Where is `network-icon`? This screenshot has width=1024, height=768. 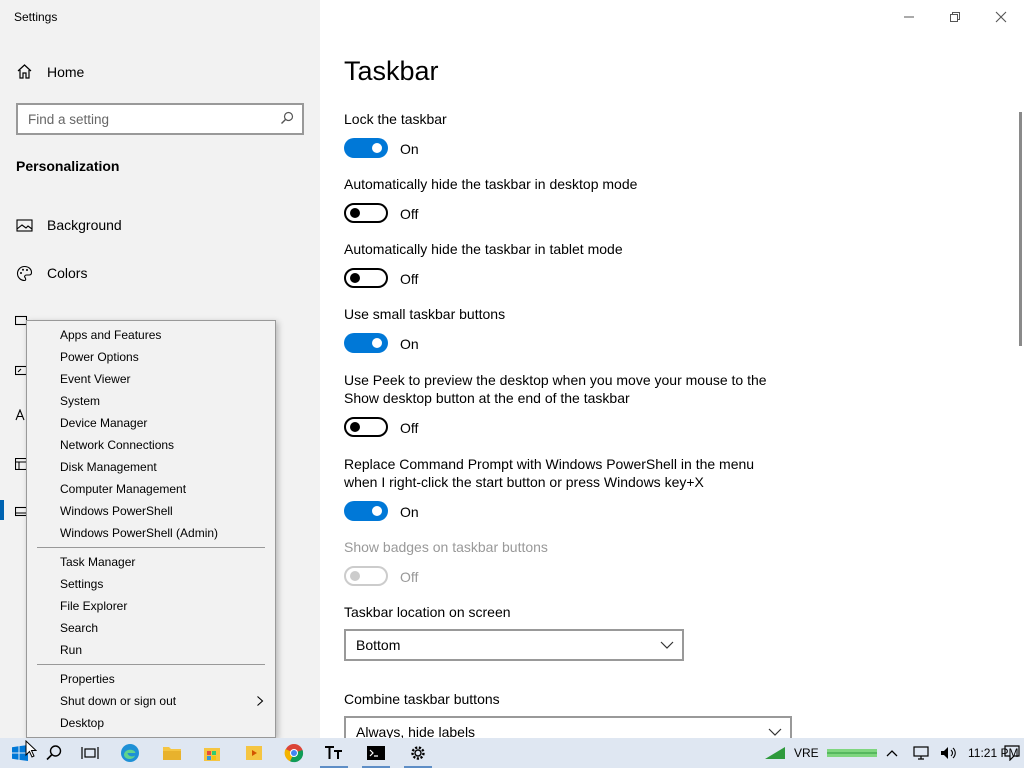 network-icon is located at coordinates (921, 753).